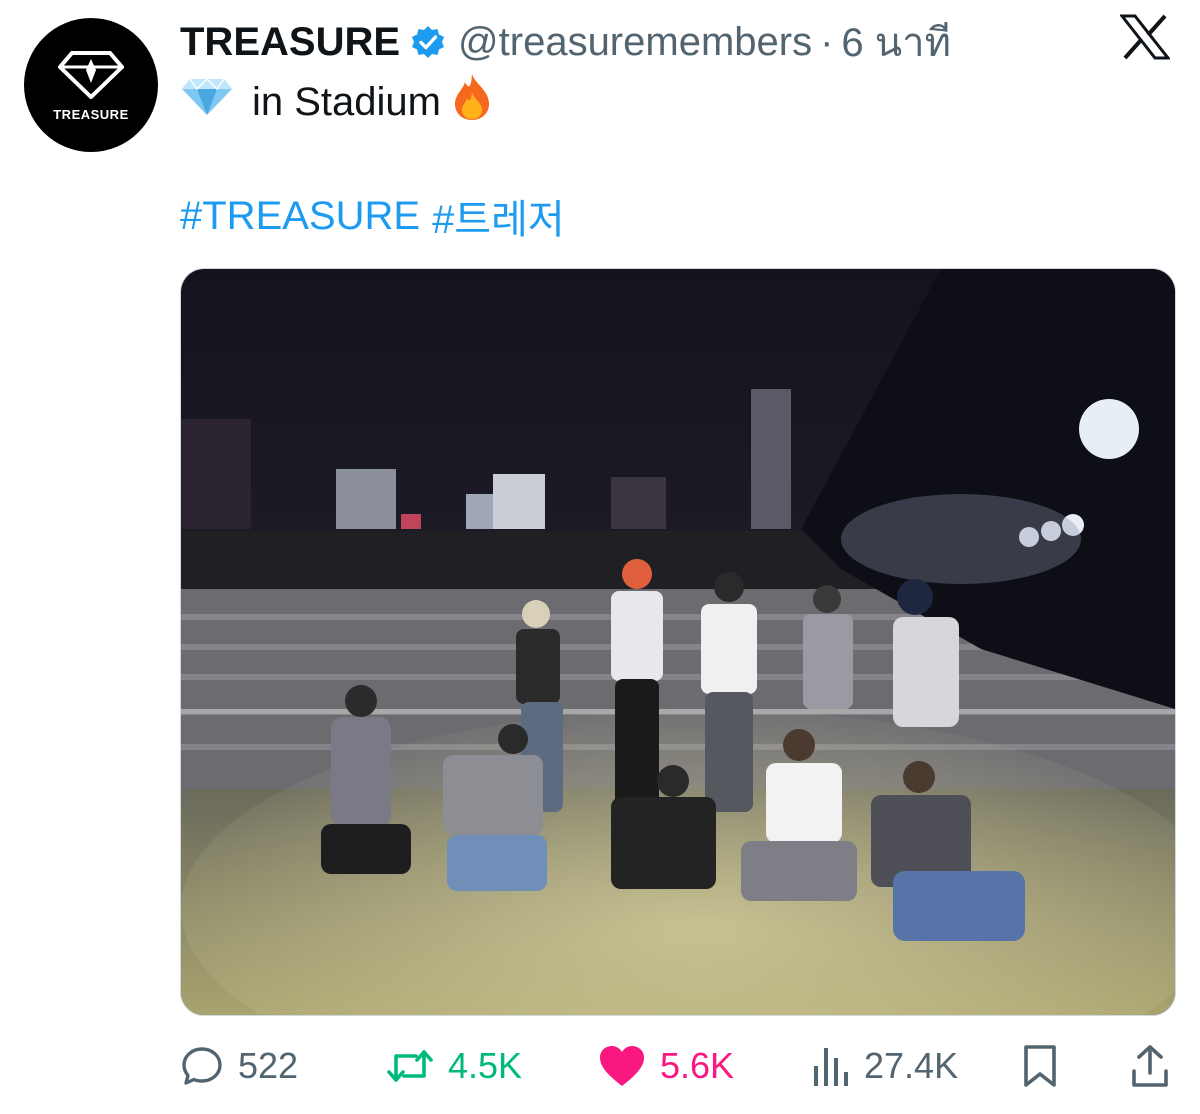 This screenshot has width=1200, height=1114. I want to click on like-button: 5.6K, so click(666, 1066).